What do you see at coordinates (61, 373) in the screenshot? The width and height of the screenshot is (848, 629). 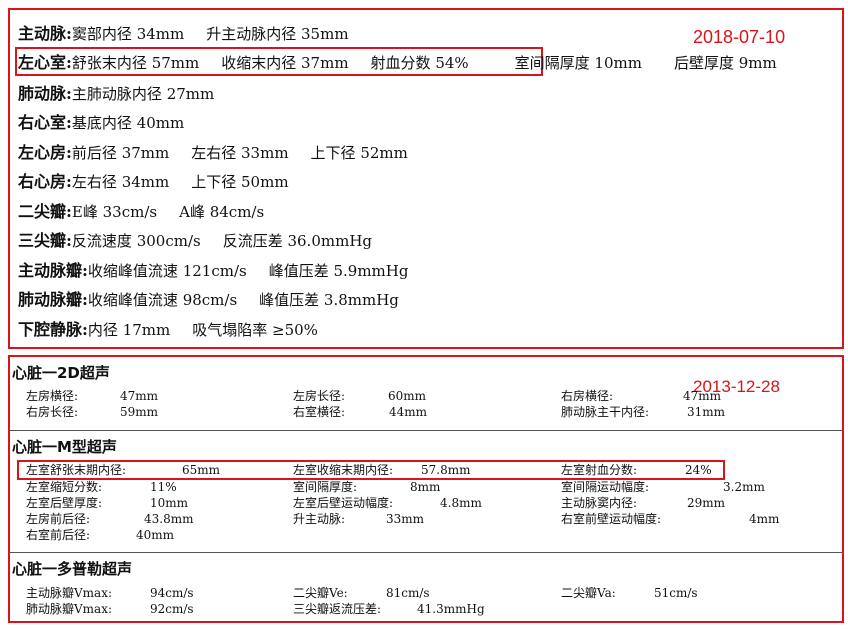 I see `section-title-2d: 心脏一2D超声` at bounding box center [61, 373].